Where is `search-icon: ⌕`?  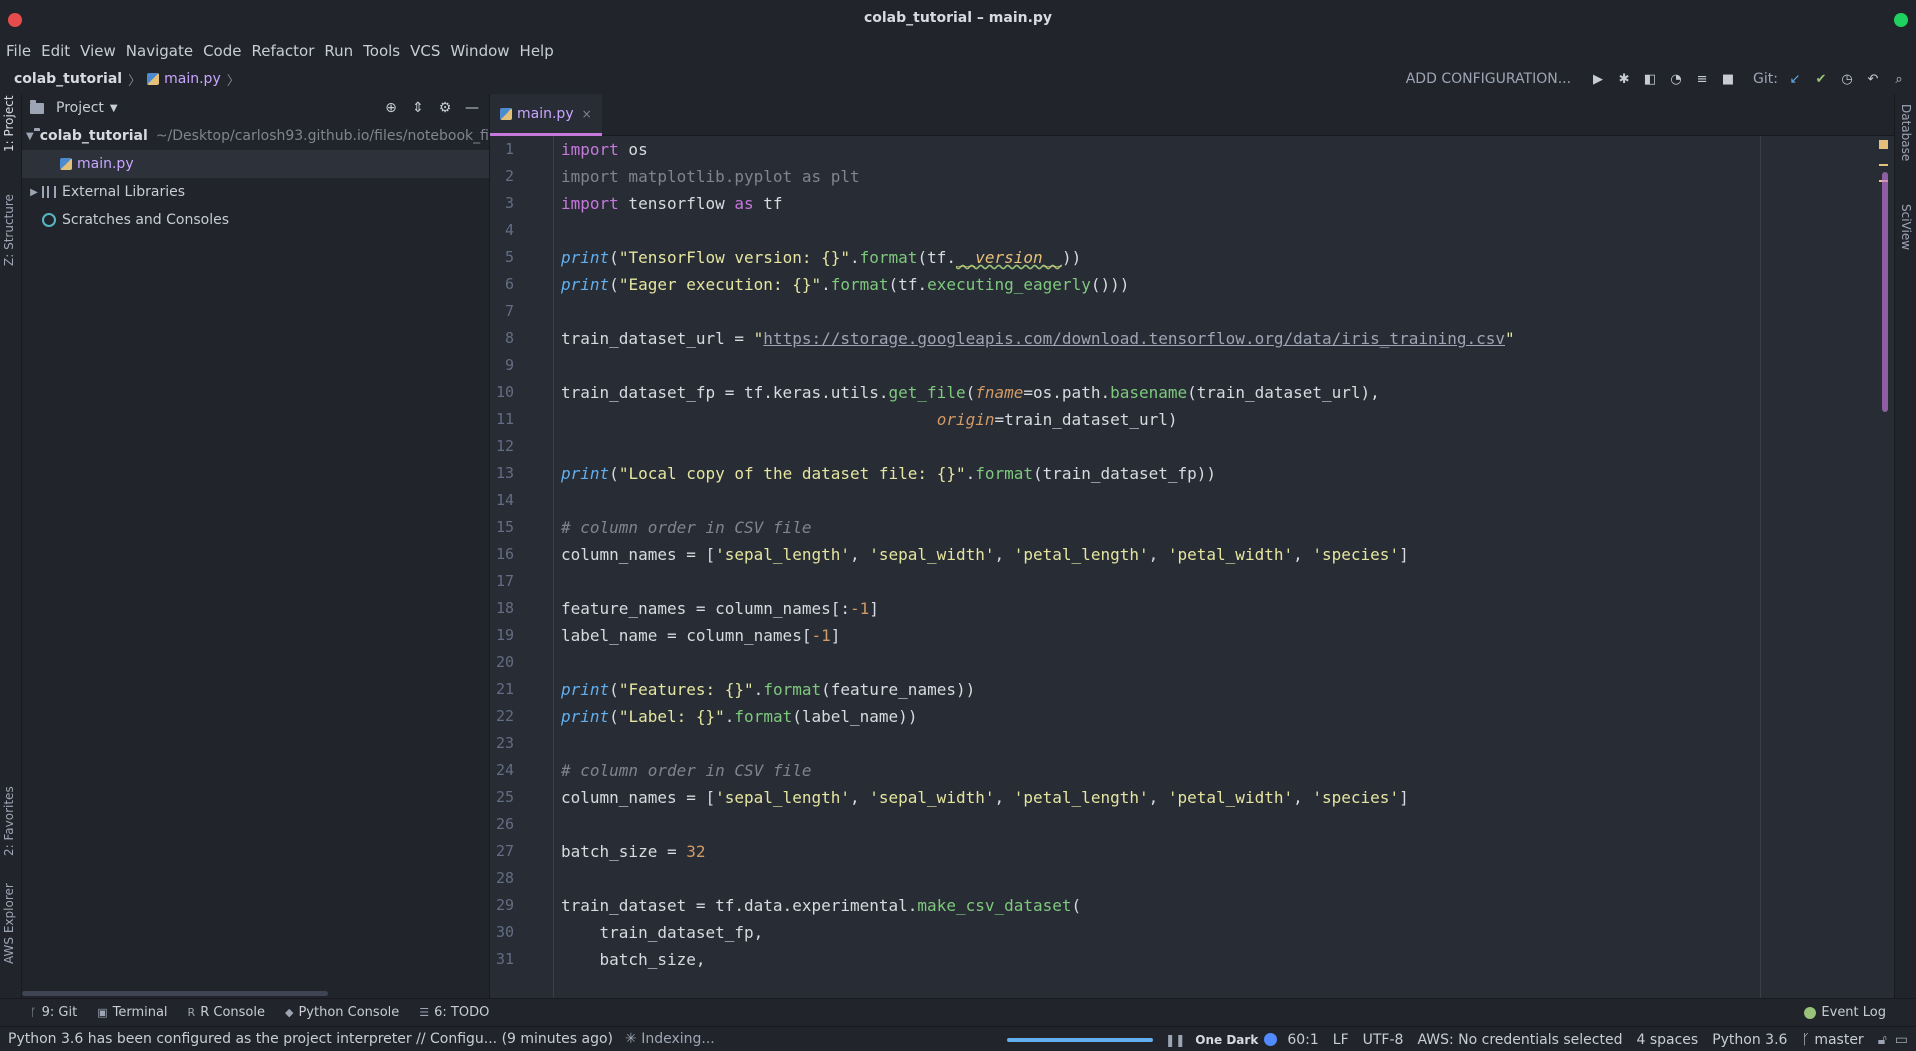 search-icon: ⌕ is located at coordinates (1899, 79).